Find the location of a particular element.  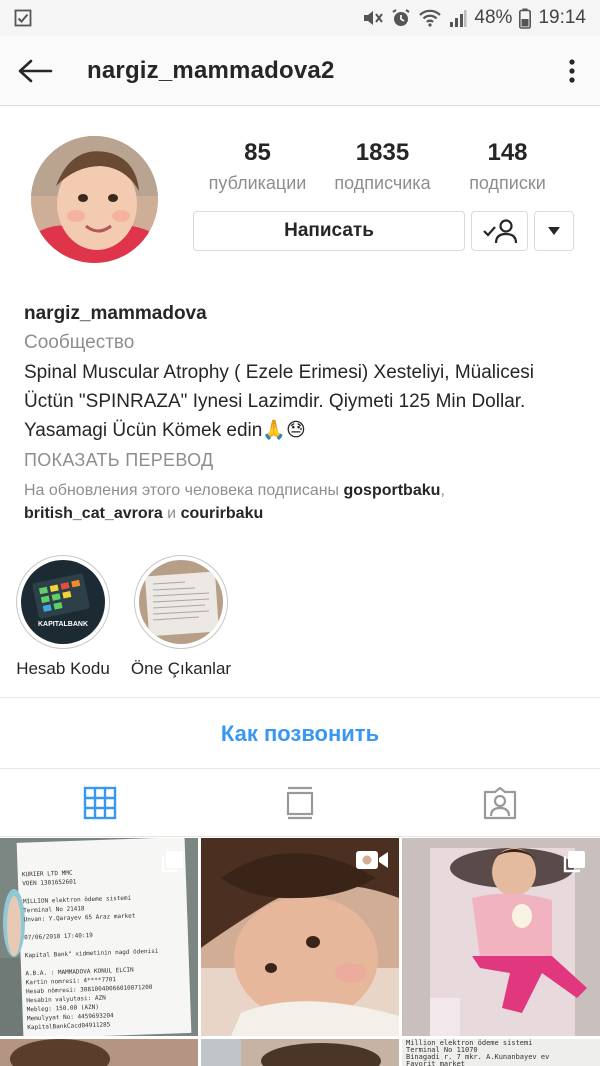

stat-following-count: 148 is located at coordinates (507, 152).